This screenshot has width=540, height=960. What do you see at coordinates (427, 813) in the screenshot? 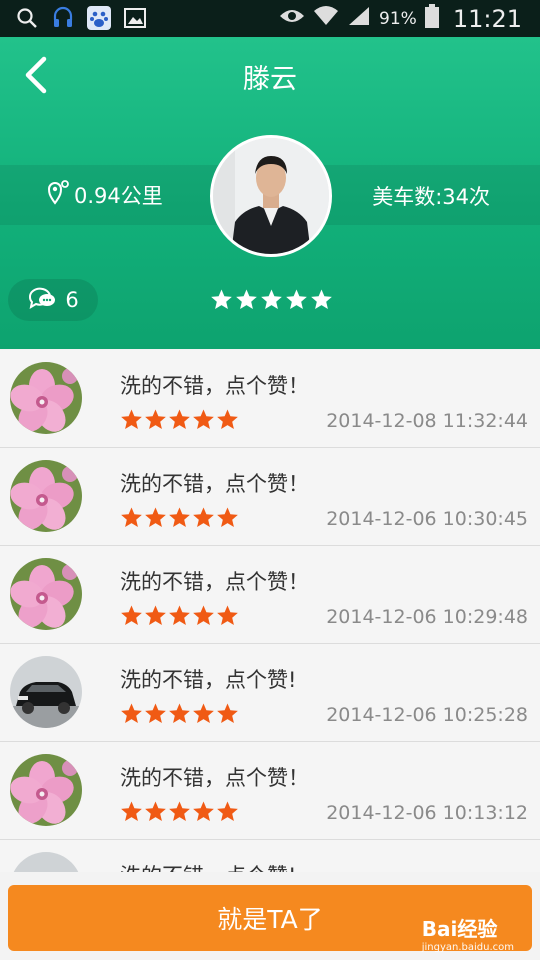
I see `review-date: 2014-12-06 10:13:12` at bounding box center [427, 813].